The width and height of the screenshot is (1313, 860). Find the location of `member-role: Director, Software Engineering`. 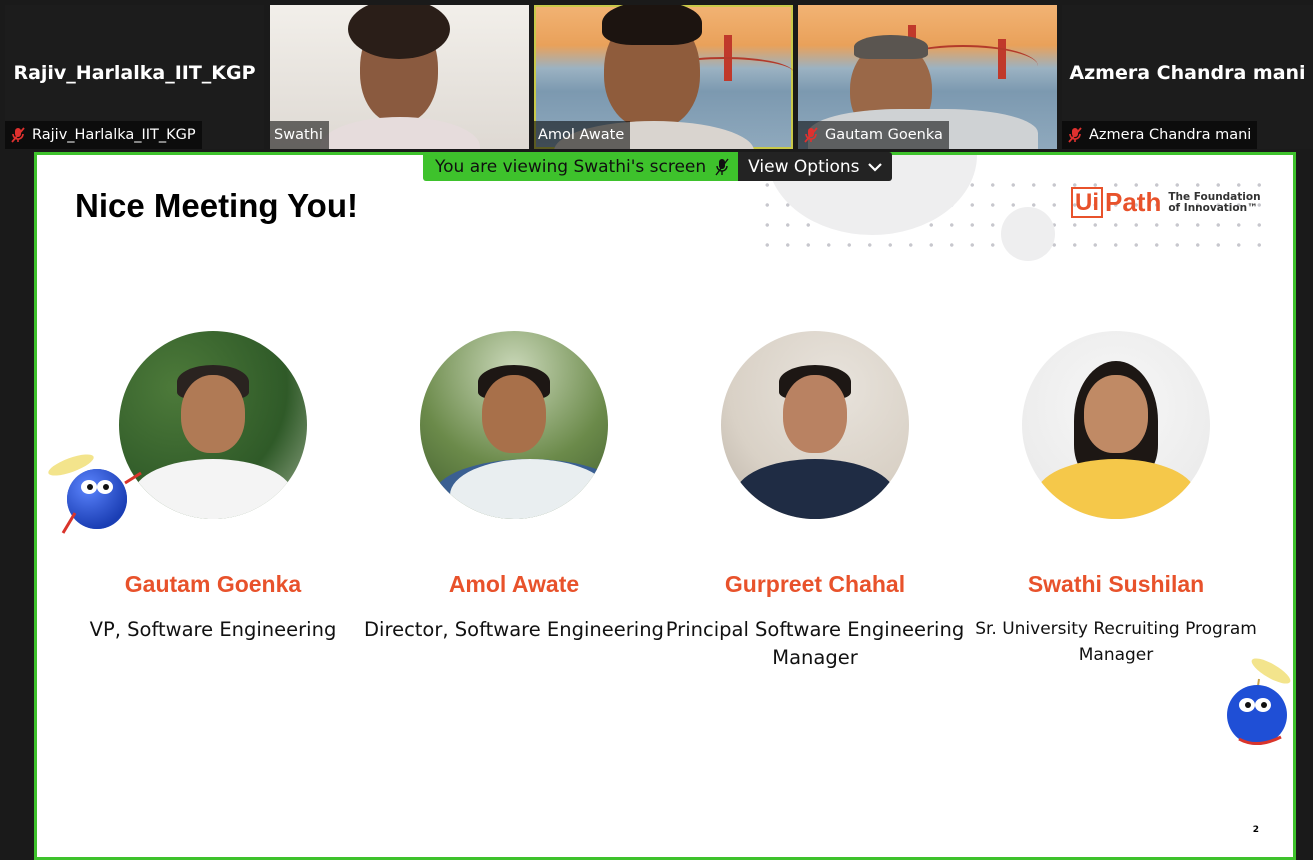

member-role: Director, Software Engineering is located at coordinates (514, 629).